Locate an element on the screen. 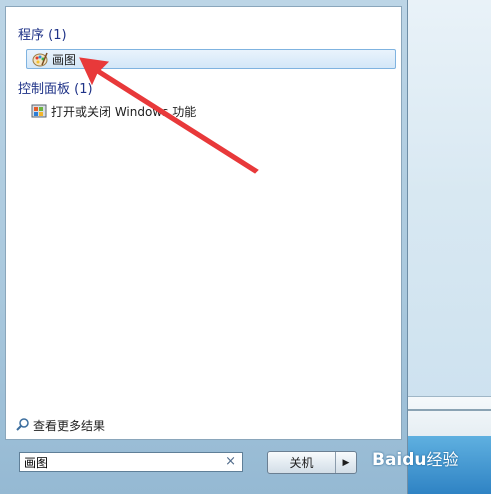 The image size is (491, 494). start-search-box: × is located at coordinates (131, 462).